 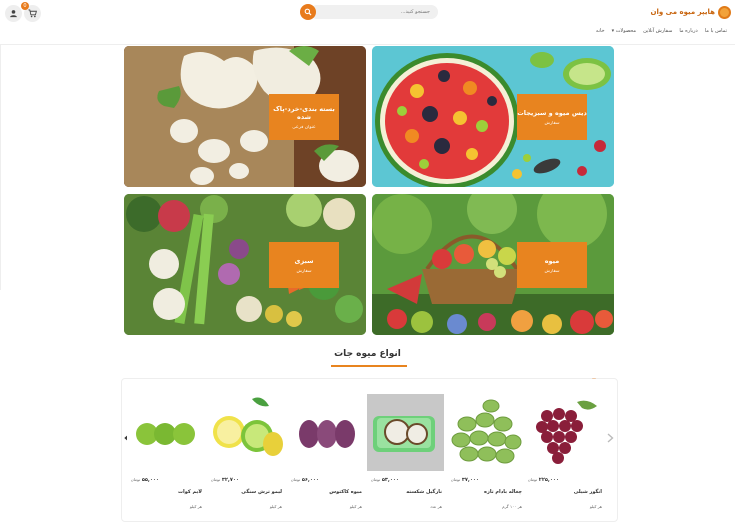 I want to click on user-account-button, so click(x=13, y=13).